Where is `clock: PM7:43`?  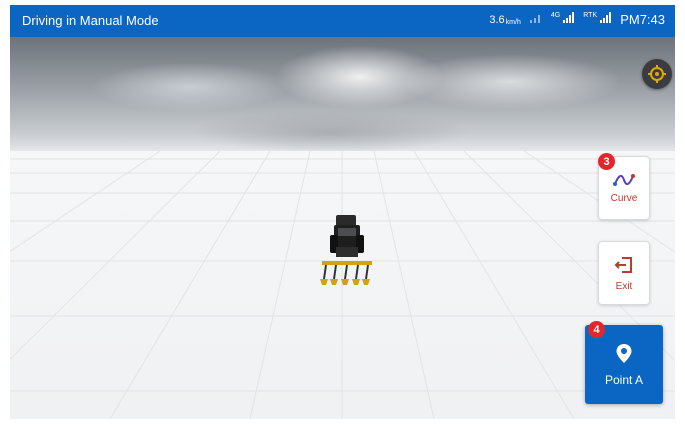
clock: PM7:43 is located at coordinates (642, 19).